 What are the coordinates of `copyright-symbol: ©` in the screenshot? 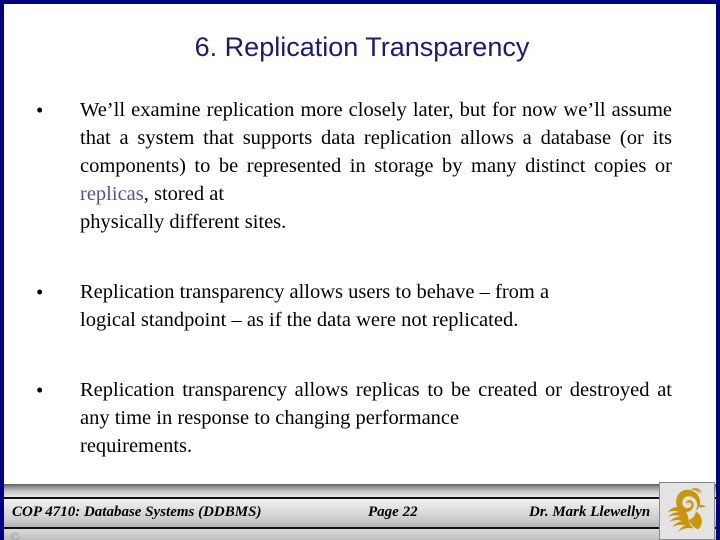 It's located at (15, 534).